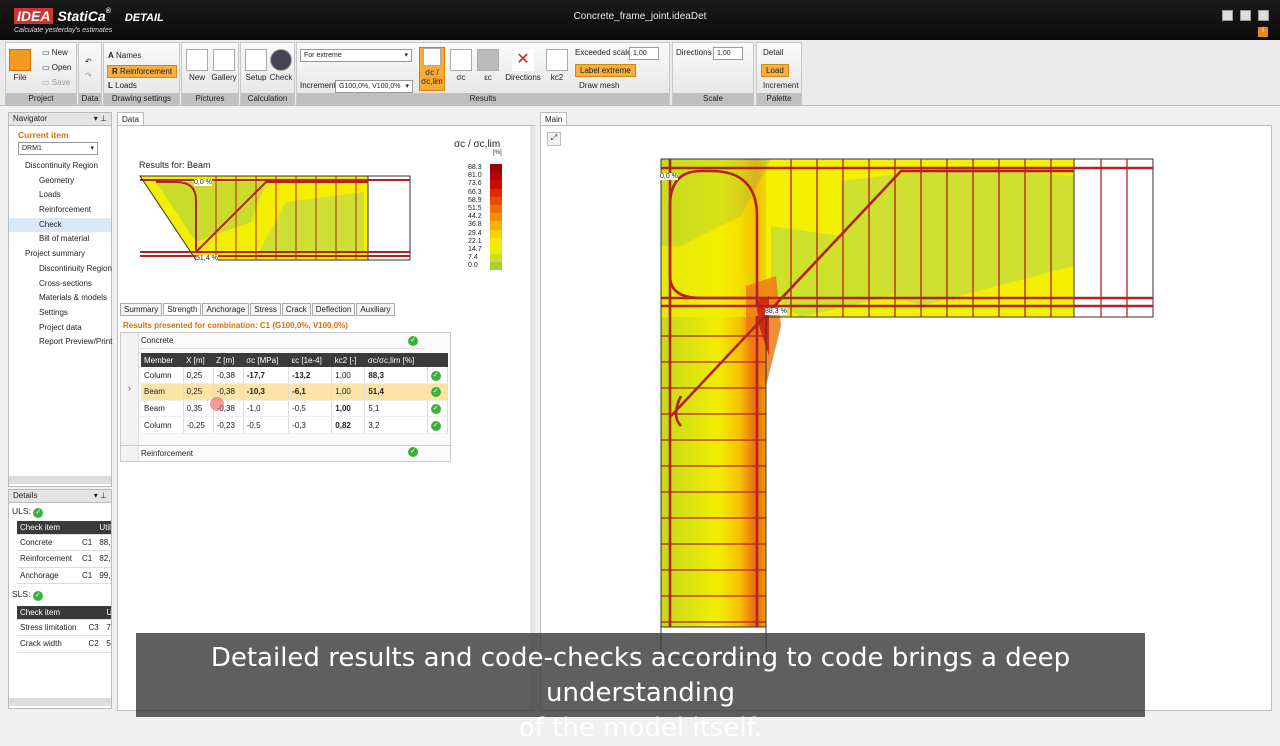 The height and width of the screenshot is (746, 1280). I want to click on table-row: Stress limitationC379,7, so click(64, 627).